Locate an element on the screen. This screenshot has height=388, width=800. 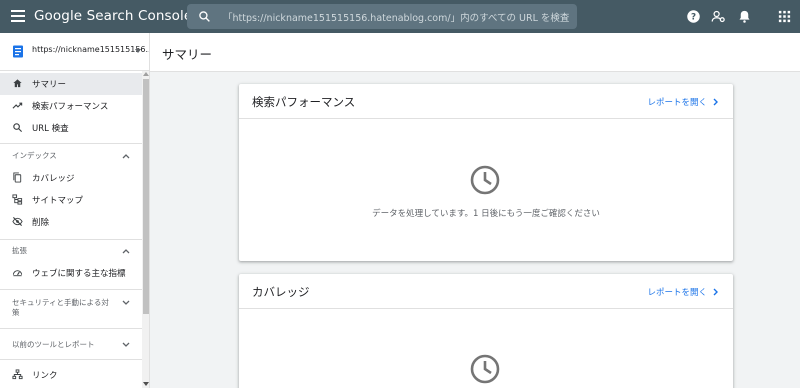
sidebar-item-search-performance: 検索パフォーマンス is located at coordinates (71, 106).